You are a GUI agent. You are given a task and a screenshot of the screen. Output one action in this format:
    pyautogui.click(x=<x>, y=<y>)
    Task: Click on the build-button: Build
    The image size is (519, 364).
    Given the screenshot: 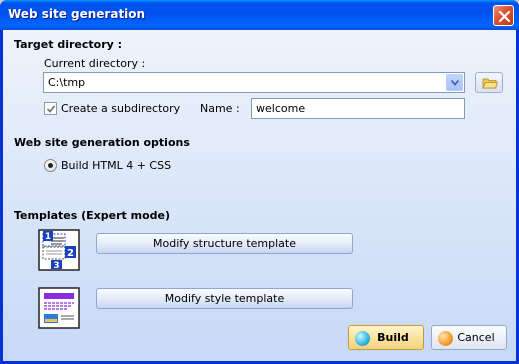 What is the action you would take?
    pyautogui.click(x=386, y=337)
    